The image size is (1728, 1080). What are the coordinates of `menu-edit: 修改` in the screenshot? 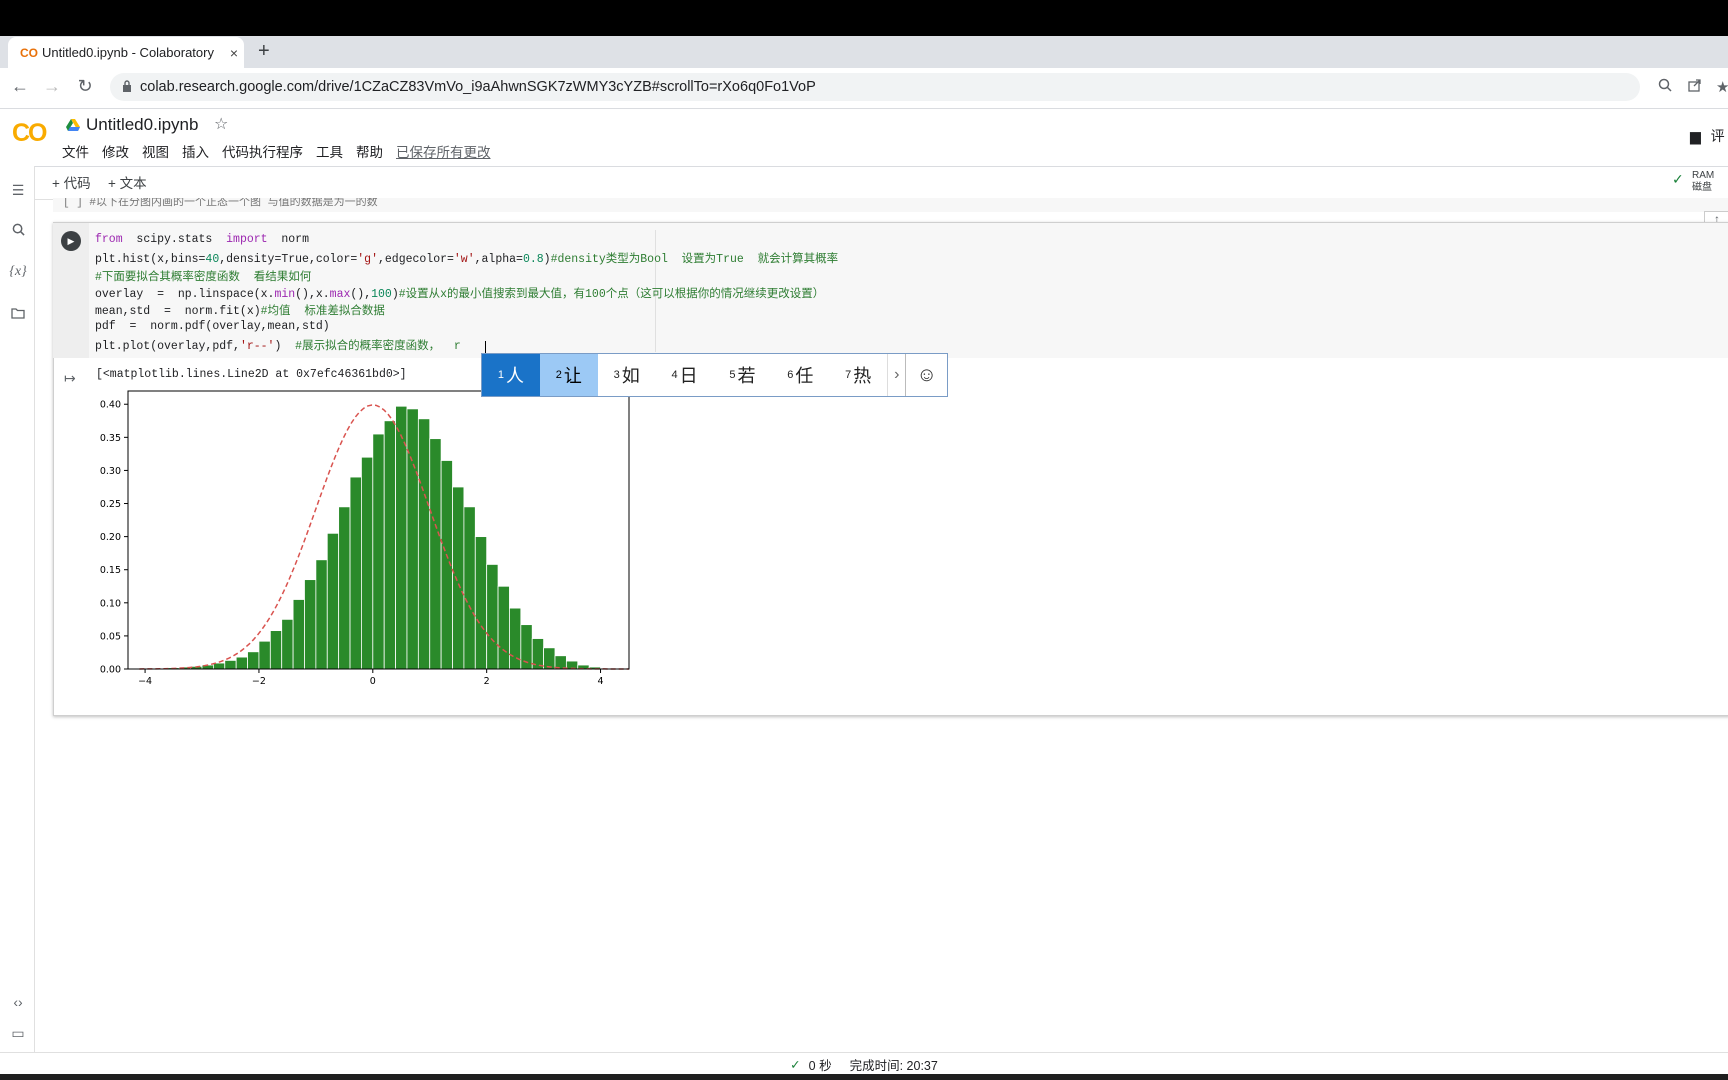 It's located at (115, 151).